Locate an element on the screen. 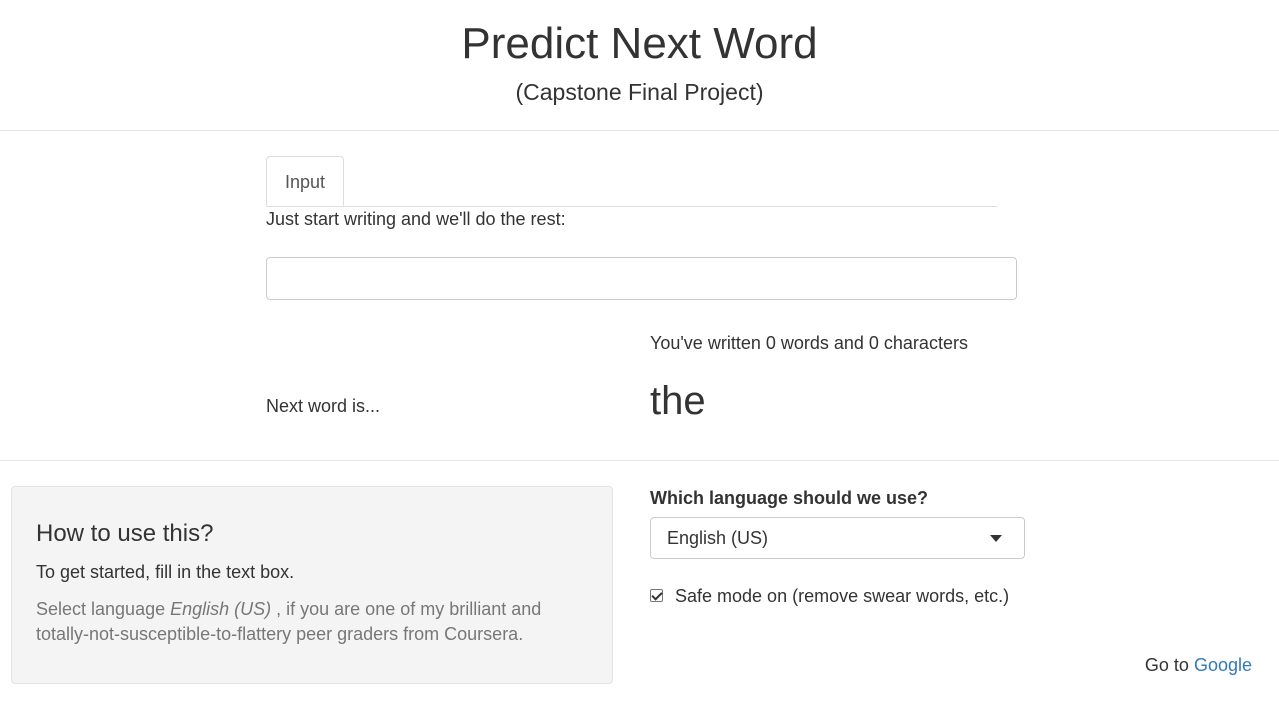 The height and width of the screenshot is (707, 1279). google-link: Google is located at coordinates (1223, 665).